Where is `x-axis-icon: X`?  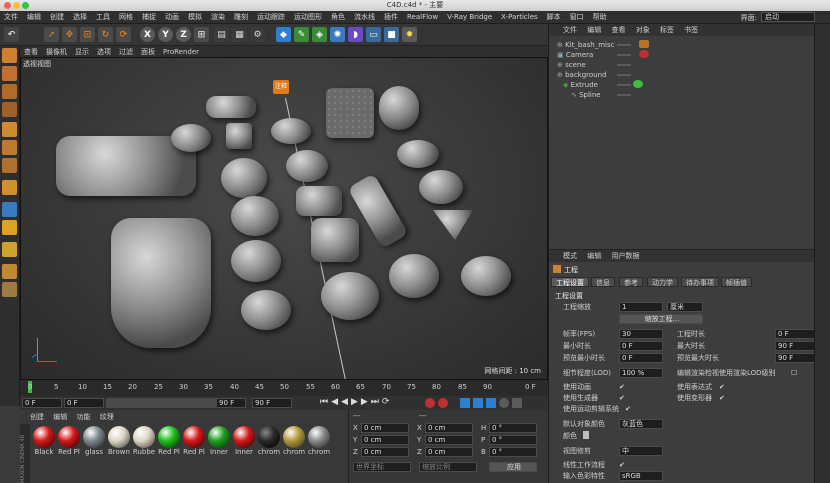
x-axis-icon: X is located at coordinates (147, 34).